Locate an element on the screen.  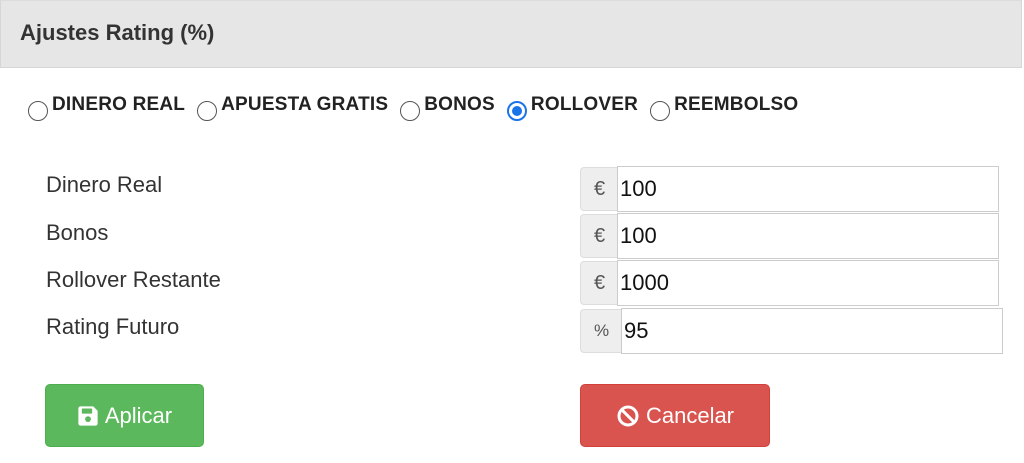
radio-option-apuesta-gratis: APUESTA GRATIS is located at coordinates (293, 107).